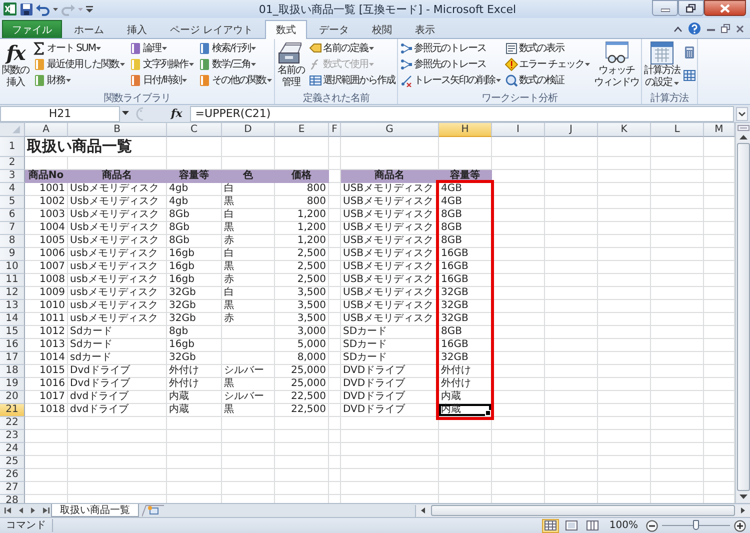 The height and width of the screenshot is (533, 750). I want to click on restore-button, so click(691, 8).